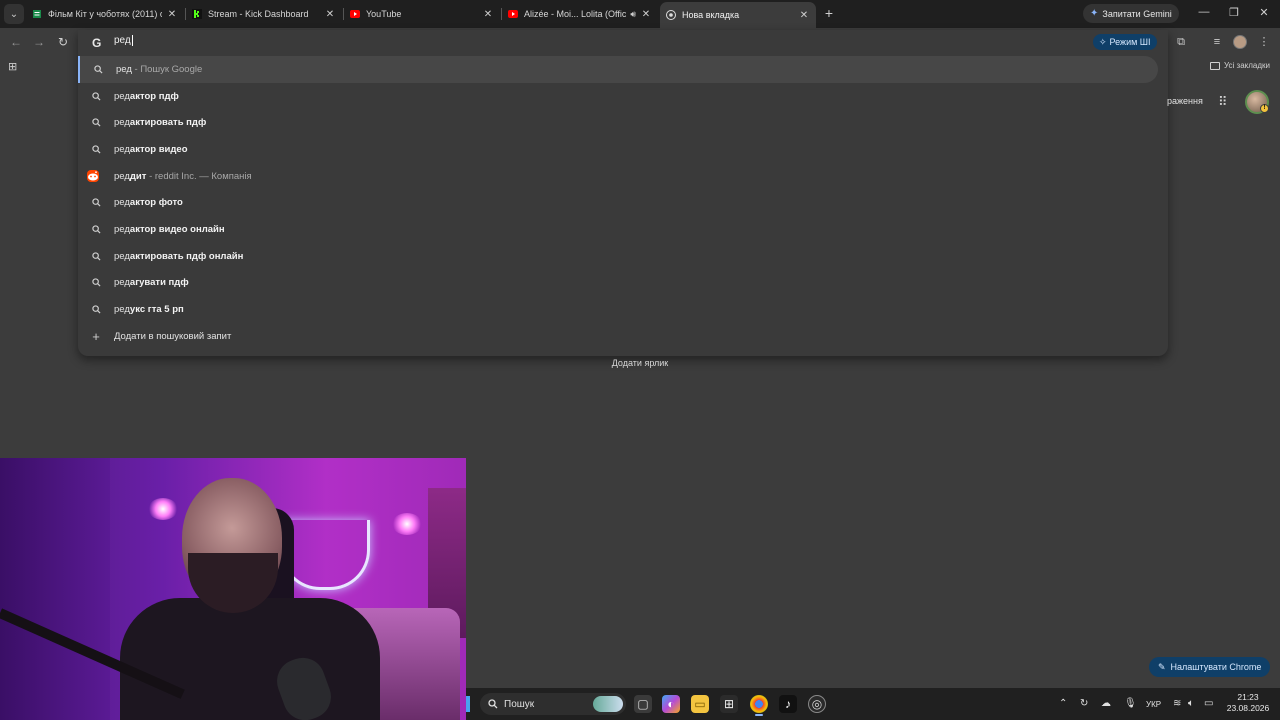 The width and height of the screenshot is (1280, 720). Describe the element at coordinates (575, 14) in the screenshot. I see `tab-title: Alizée - Moi... Lolita (Official` at that location.